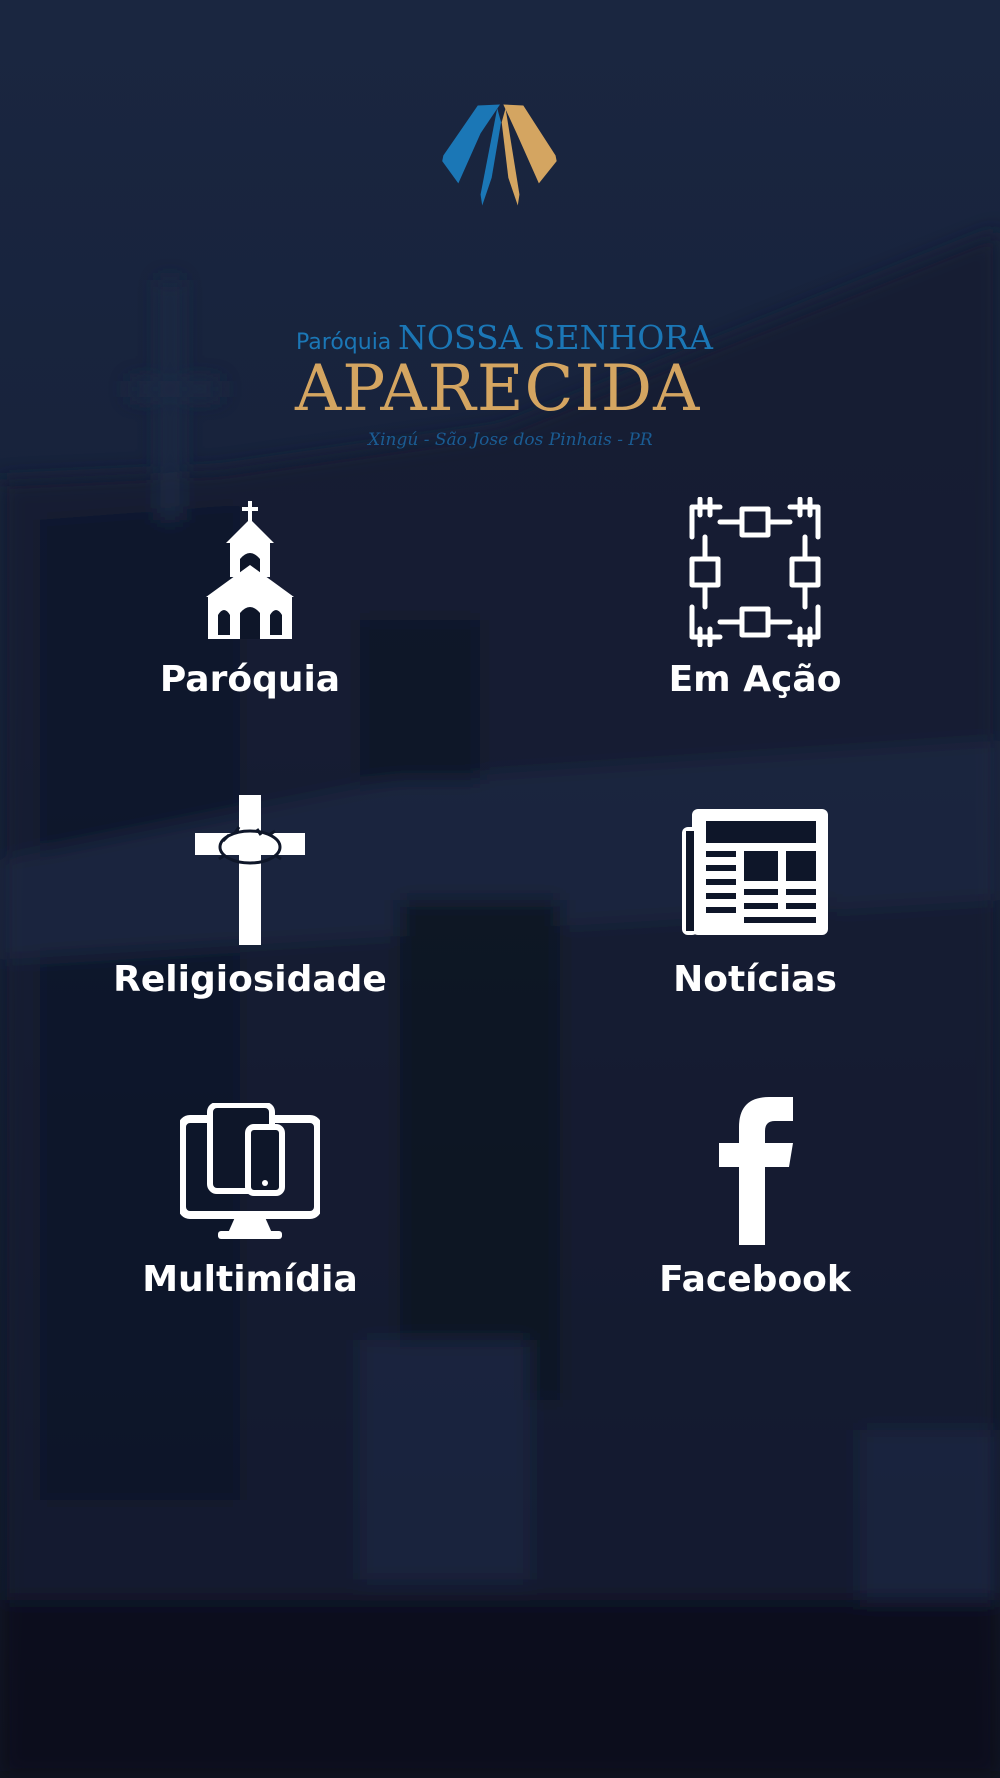 Image resolution: width=1000 pixels, height=1778 pixels. I want to click on church-icon, so click(250, 570).